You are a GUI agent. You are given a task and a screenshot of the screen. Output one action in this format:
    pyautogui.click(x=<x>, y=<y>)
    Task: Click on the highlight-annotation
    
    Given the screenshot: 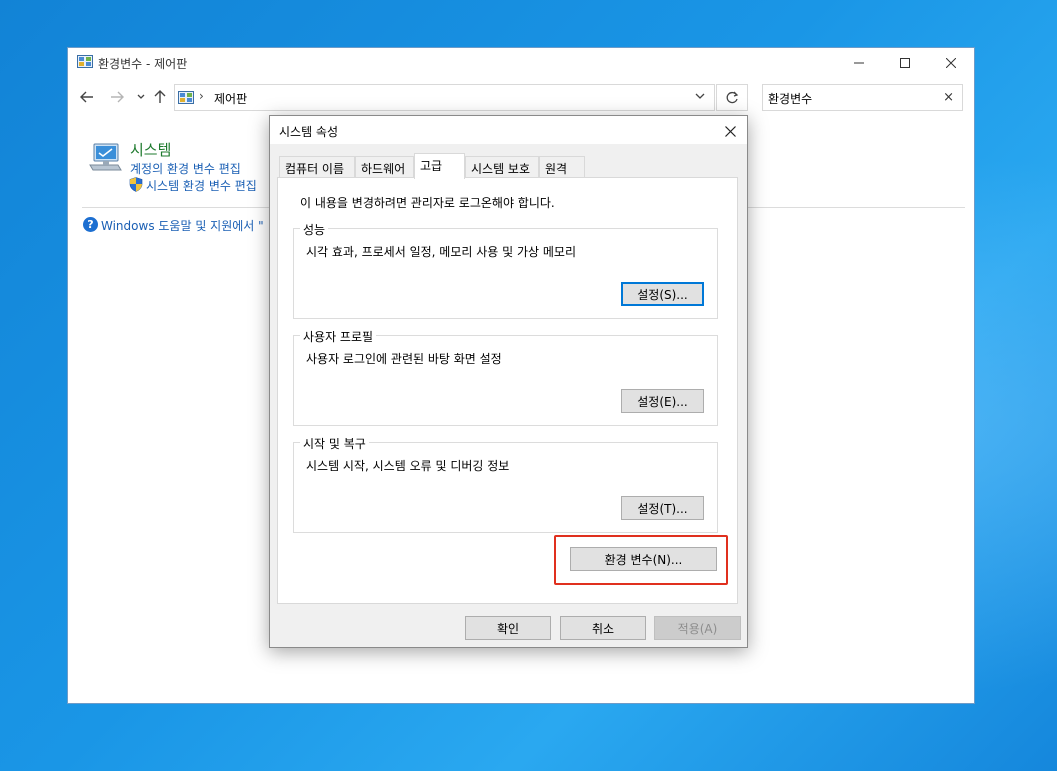 What is the action you would take?
    pyautogui.click(x=641, y=560)
    